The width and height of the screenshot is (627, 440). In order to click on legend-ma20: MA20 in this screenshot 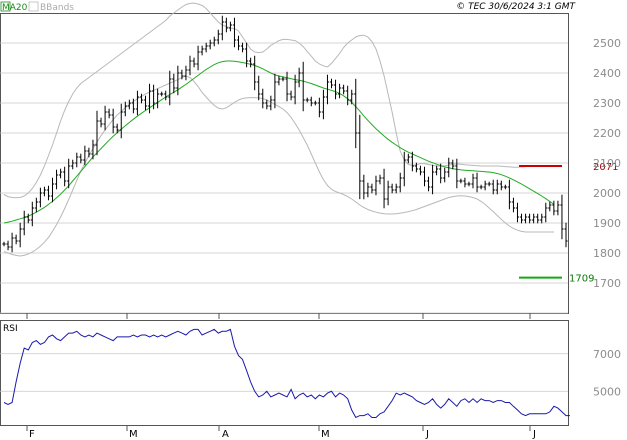, I will do `click(15, 8)`.